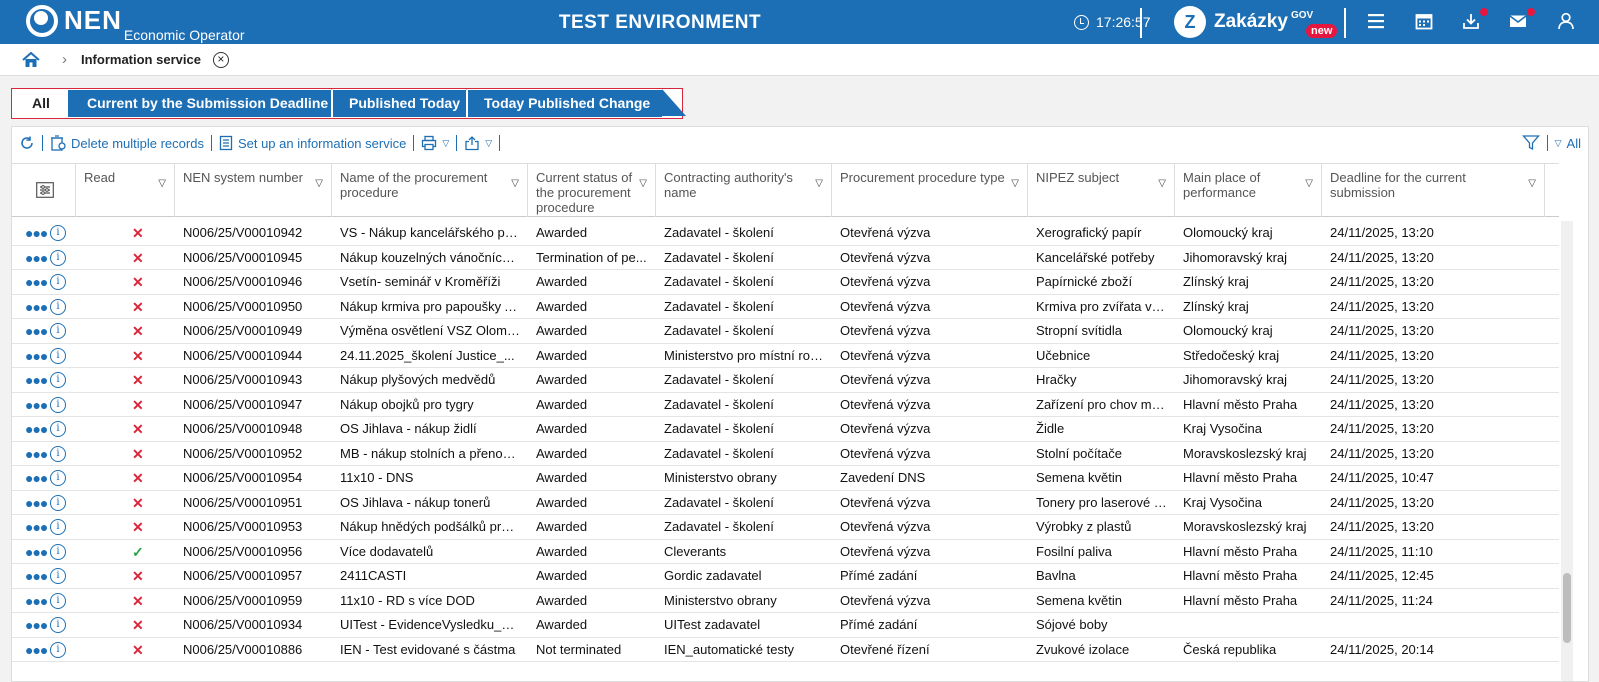 This screenshot has width=1599, height=682. Describe the element at coordinates (430, 282) in the screenshot. I see `procedure-name-cell: Vsetín- seminář v Kroměříži` at that location.